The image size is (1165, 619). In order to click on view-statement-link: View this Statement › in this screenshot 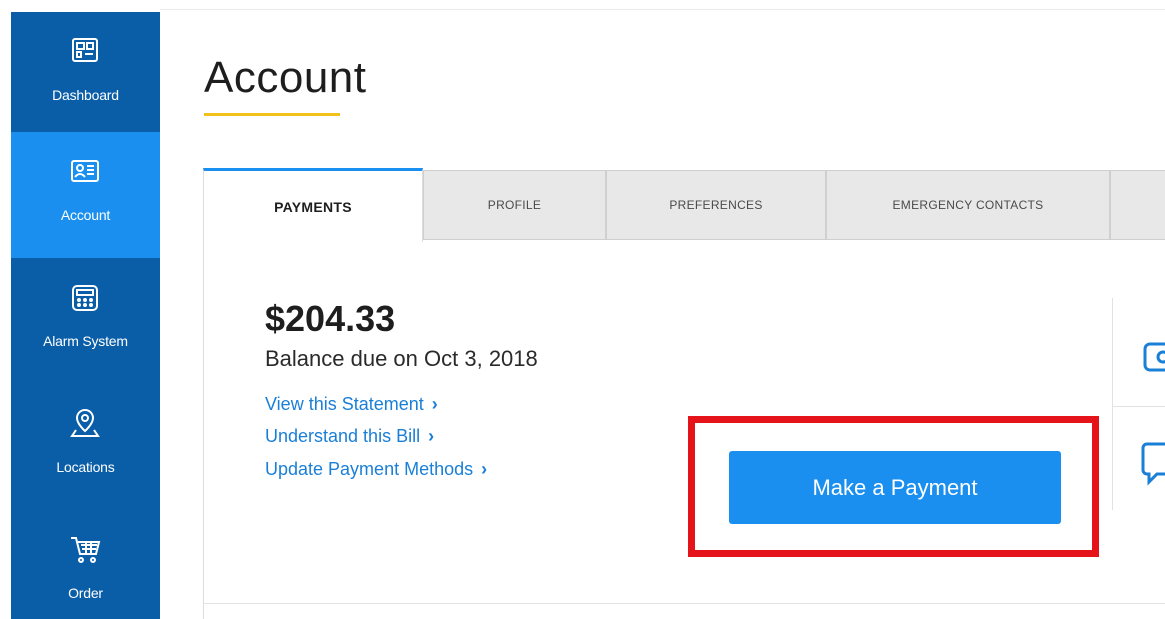, I will do `click(351, 404)`.